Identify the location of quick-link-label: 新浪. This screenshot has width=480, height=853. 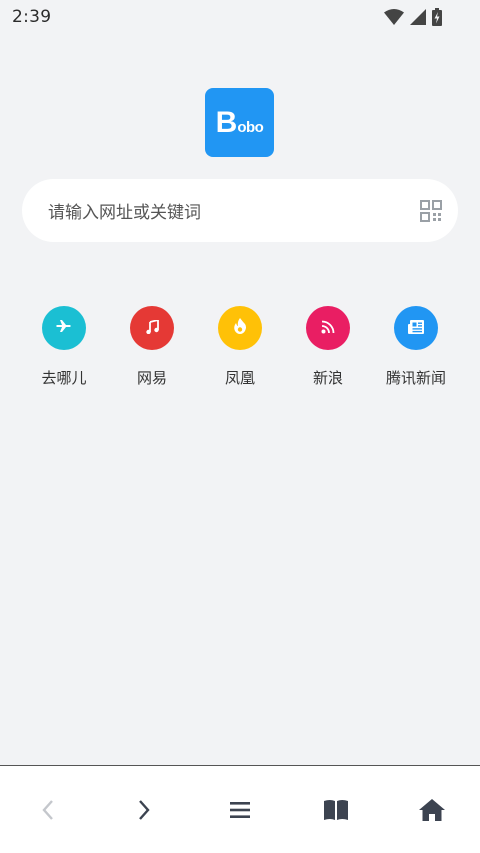
(327, 378).